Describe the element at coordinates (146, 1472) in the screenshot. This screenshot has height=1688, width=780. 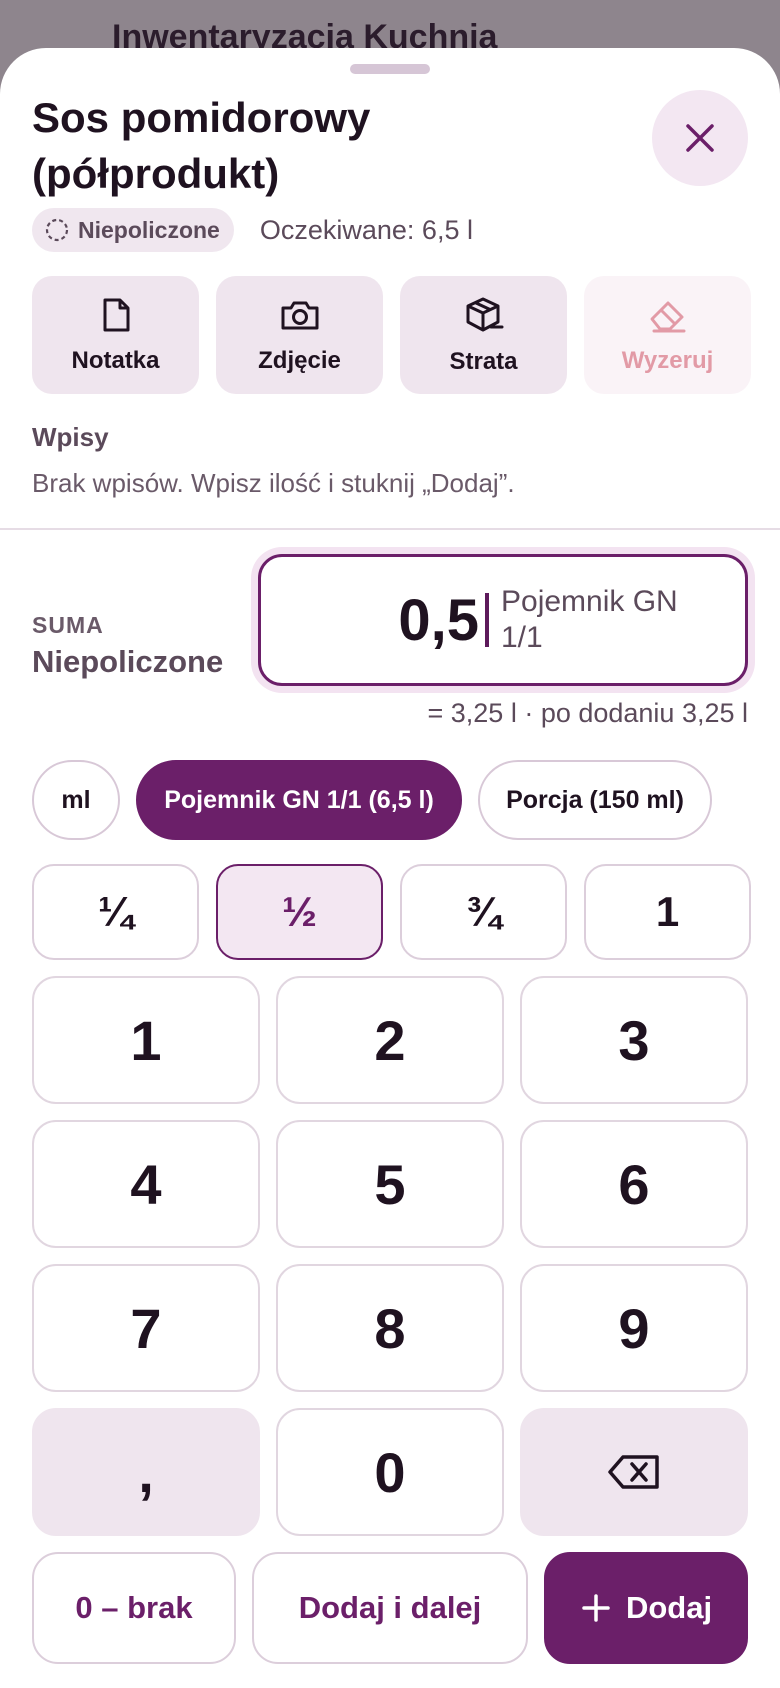
I see `key-decimal-comma: ,` at that location.